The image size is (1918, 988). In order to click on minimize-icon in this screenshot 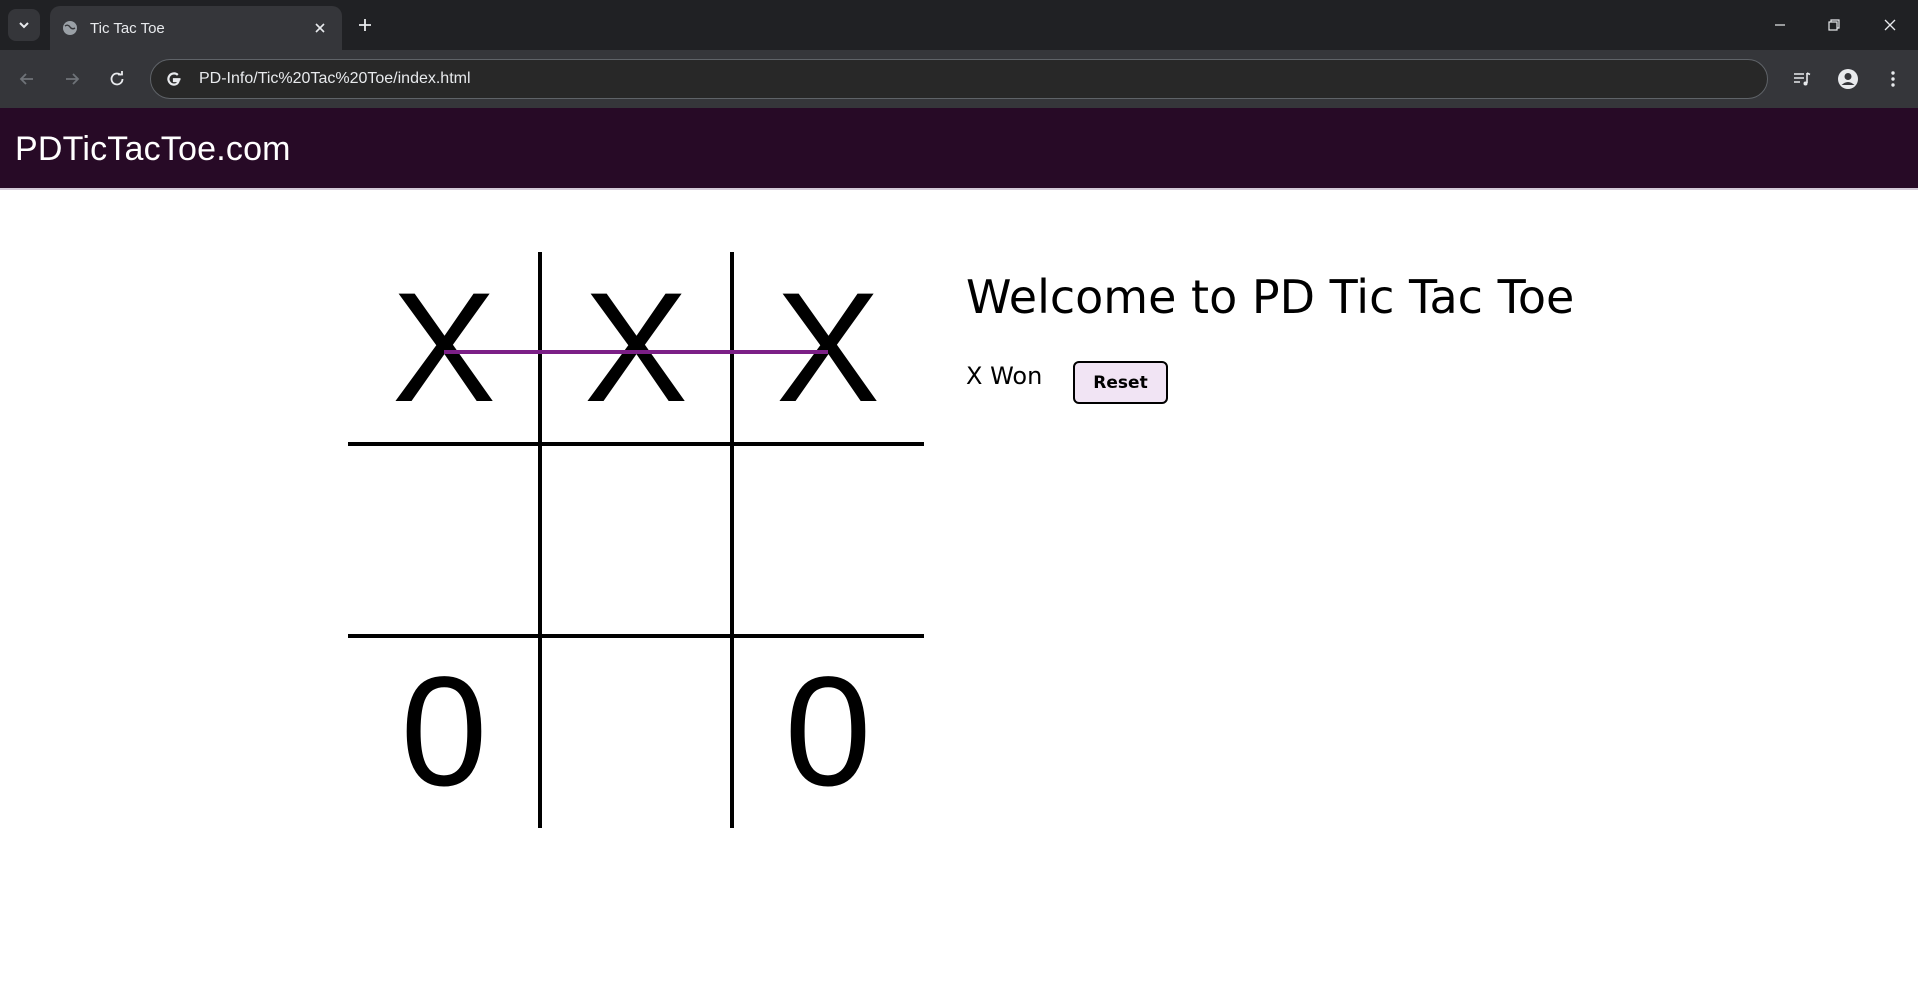, I will do `click(1780, 25)`.